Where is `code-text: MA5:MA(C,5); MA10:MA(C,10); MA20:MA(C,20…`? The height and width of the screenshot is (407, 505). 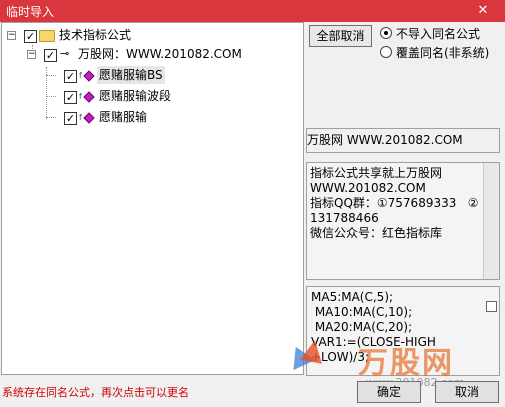
code-text: MA5:MA(C,5); MA10:MA(C,10); MA20:MA(C,20… is located at coordinates (373, 327).